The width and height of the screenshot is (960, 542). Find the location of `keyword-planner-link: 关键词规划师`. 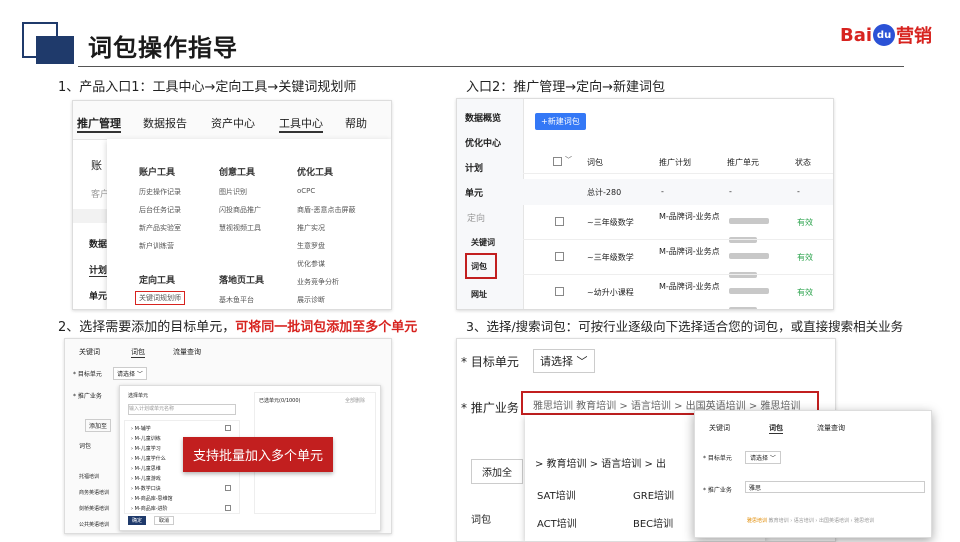

keyword-planner-link: 关键词规划师 is located at coordinates (160, 298).